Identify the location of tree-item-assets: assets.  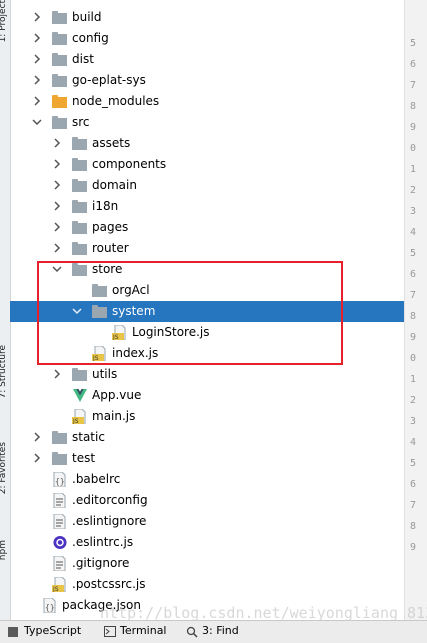
(207, 143).